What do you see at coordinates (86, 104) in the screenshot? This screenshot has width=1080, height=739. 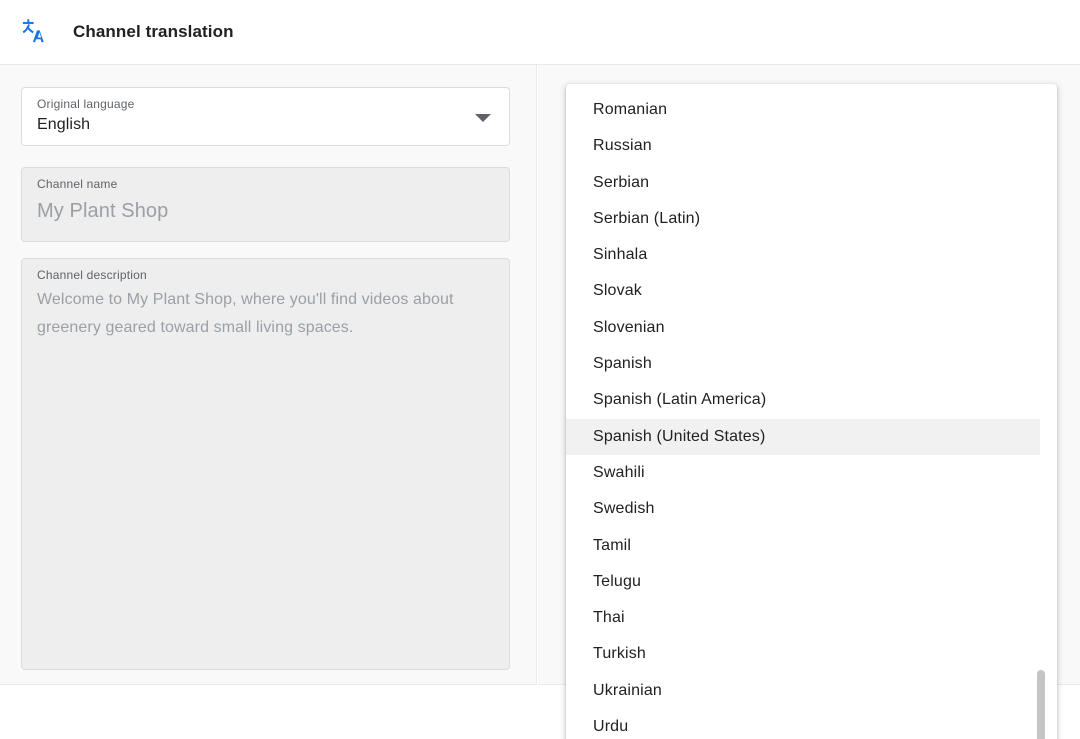 I see `original-language-label: Original language` at bounding box center [86, 104].